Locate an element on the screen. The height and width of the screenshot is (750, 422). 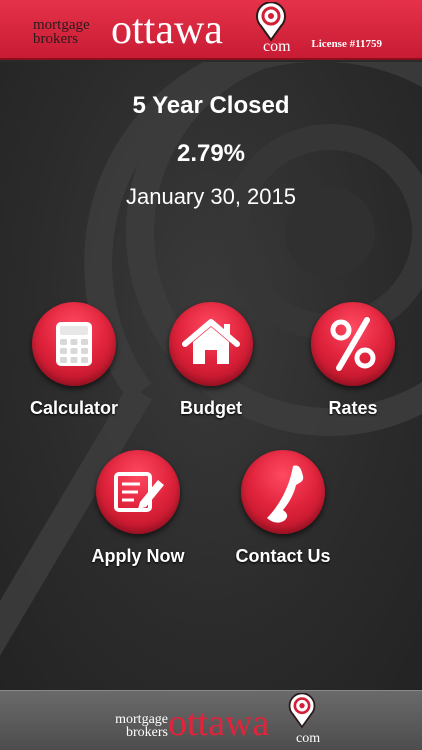
form-pencil-icon is located at coordinates (139, 492).